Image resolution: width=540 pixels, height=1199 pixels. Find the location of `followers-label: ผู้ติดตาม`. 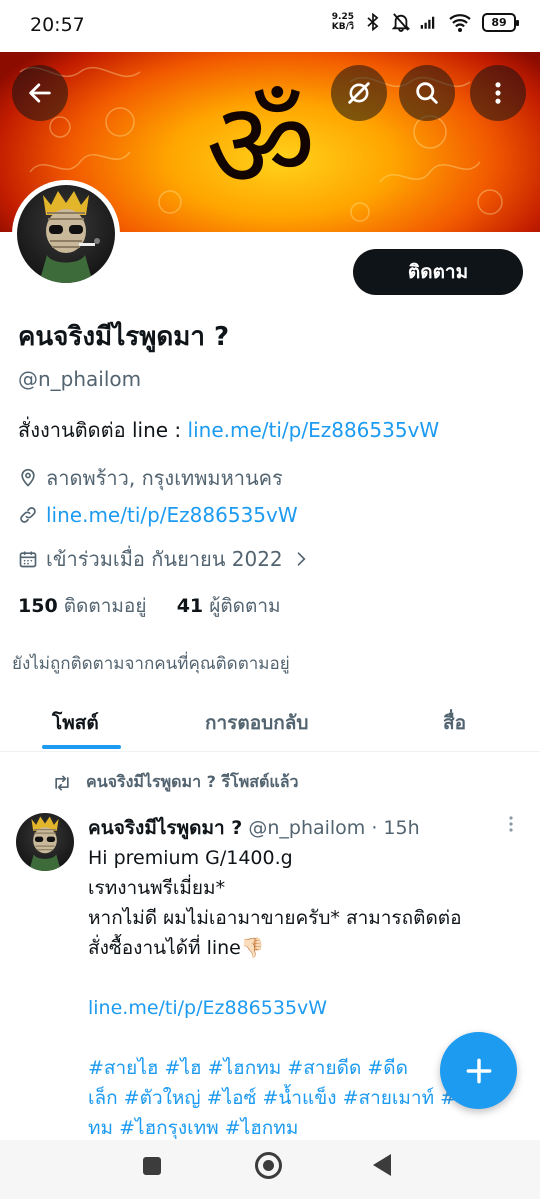

followers-label: ผู้ติดตาม is located at coordinates (245, 606).